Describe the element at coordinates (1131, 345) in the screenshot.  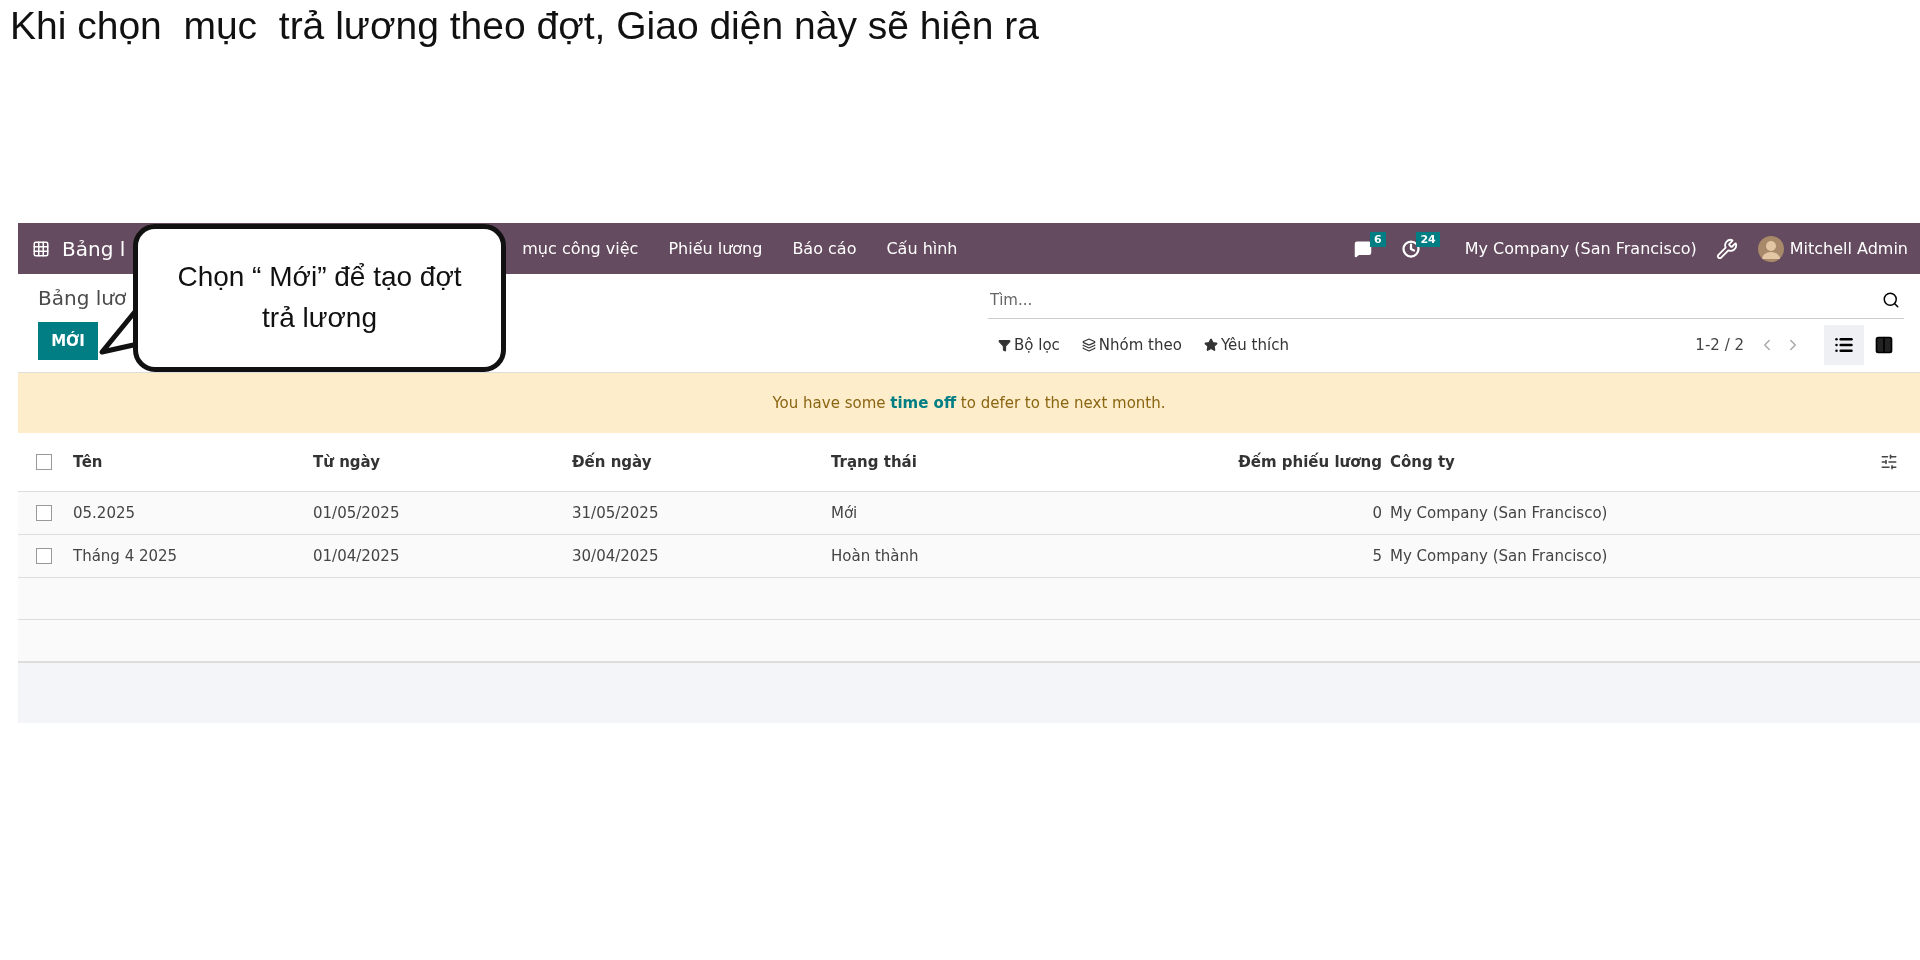
I see `filter-menu-button: Nhóm theo` at that location.